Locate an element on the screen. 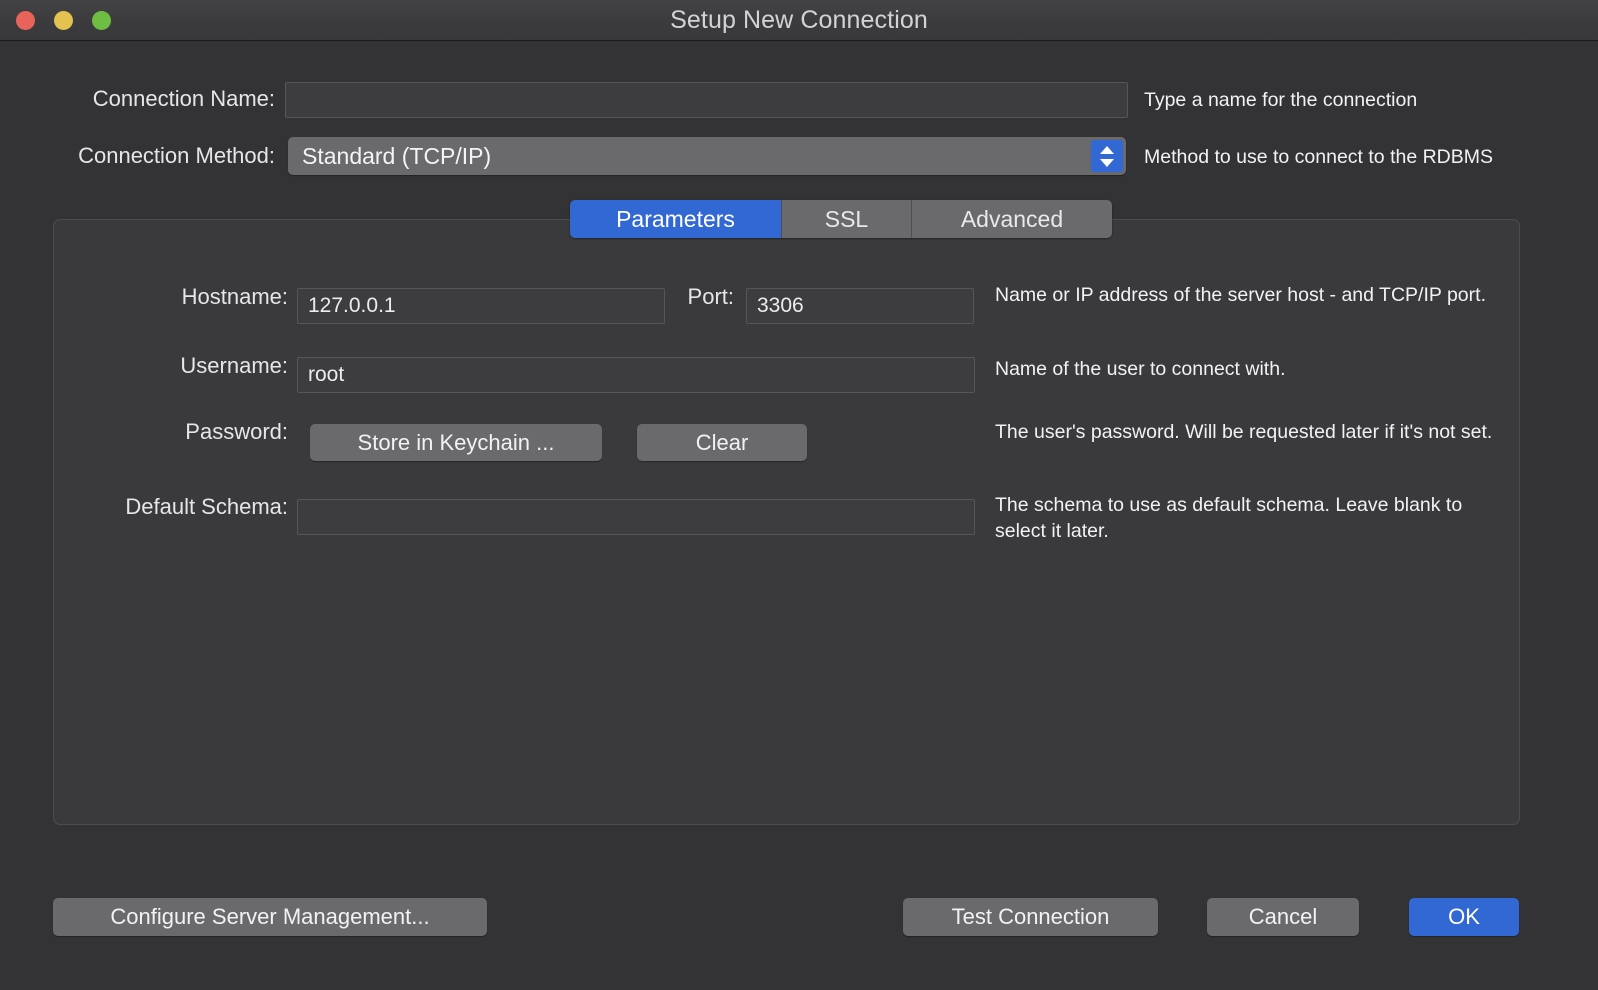 This screenshot has width=1598, height=990. username-hint: Name of the user to connect with. is located at coordinates (1140, 369).